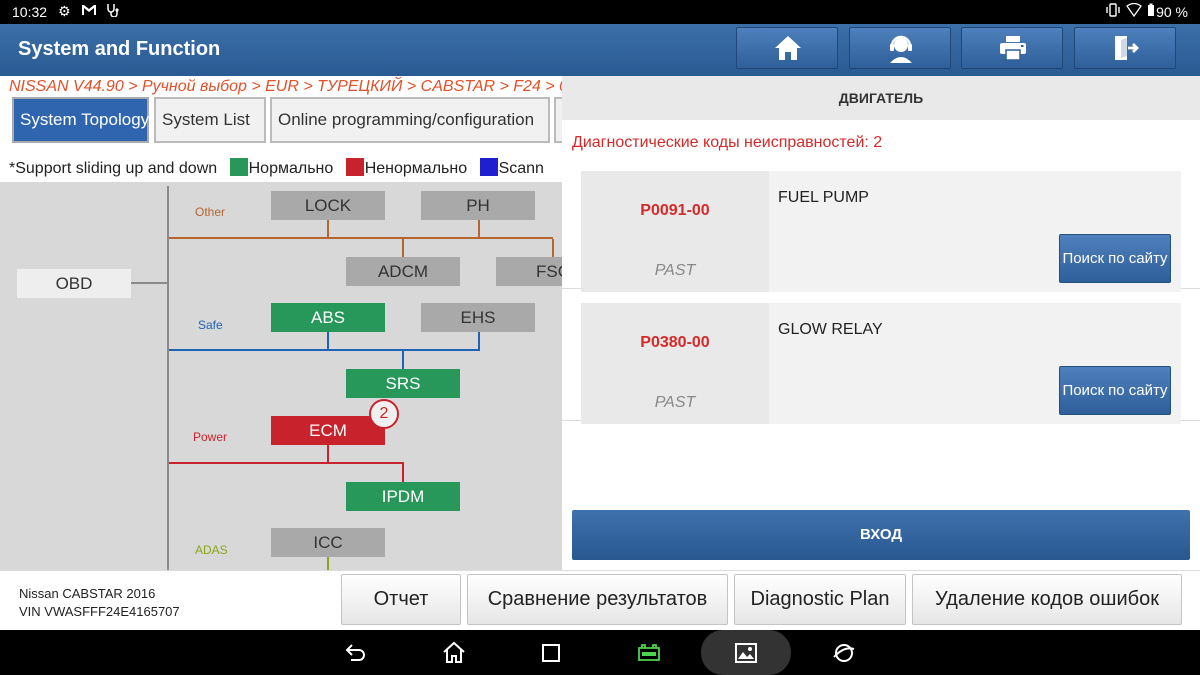 The image size is (1200, 675). Describe the element at coordinates (820, 599) in the screenshot. I see `diagnostic-plan-button: Diagnostic Plan` at that location.